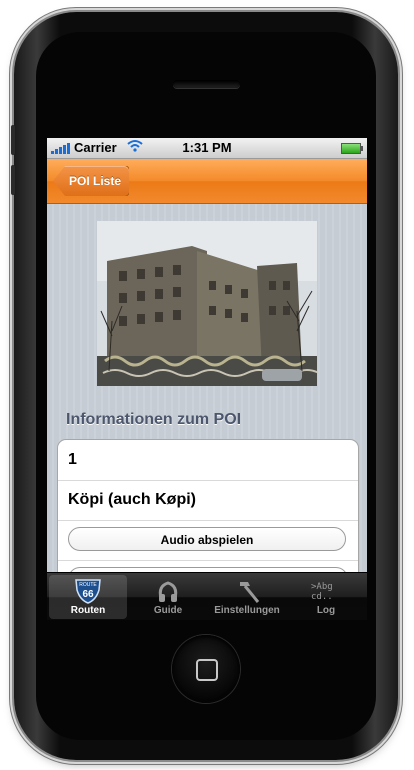  I want to click on tab-log: >Abg cd.. Log, so click(326, 597).